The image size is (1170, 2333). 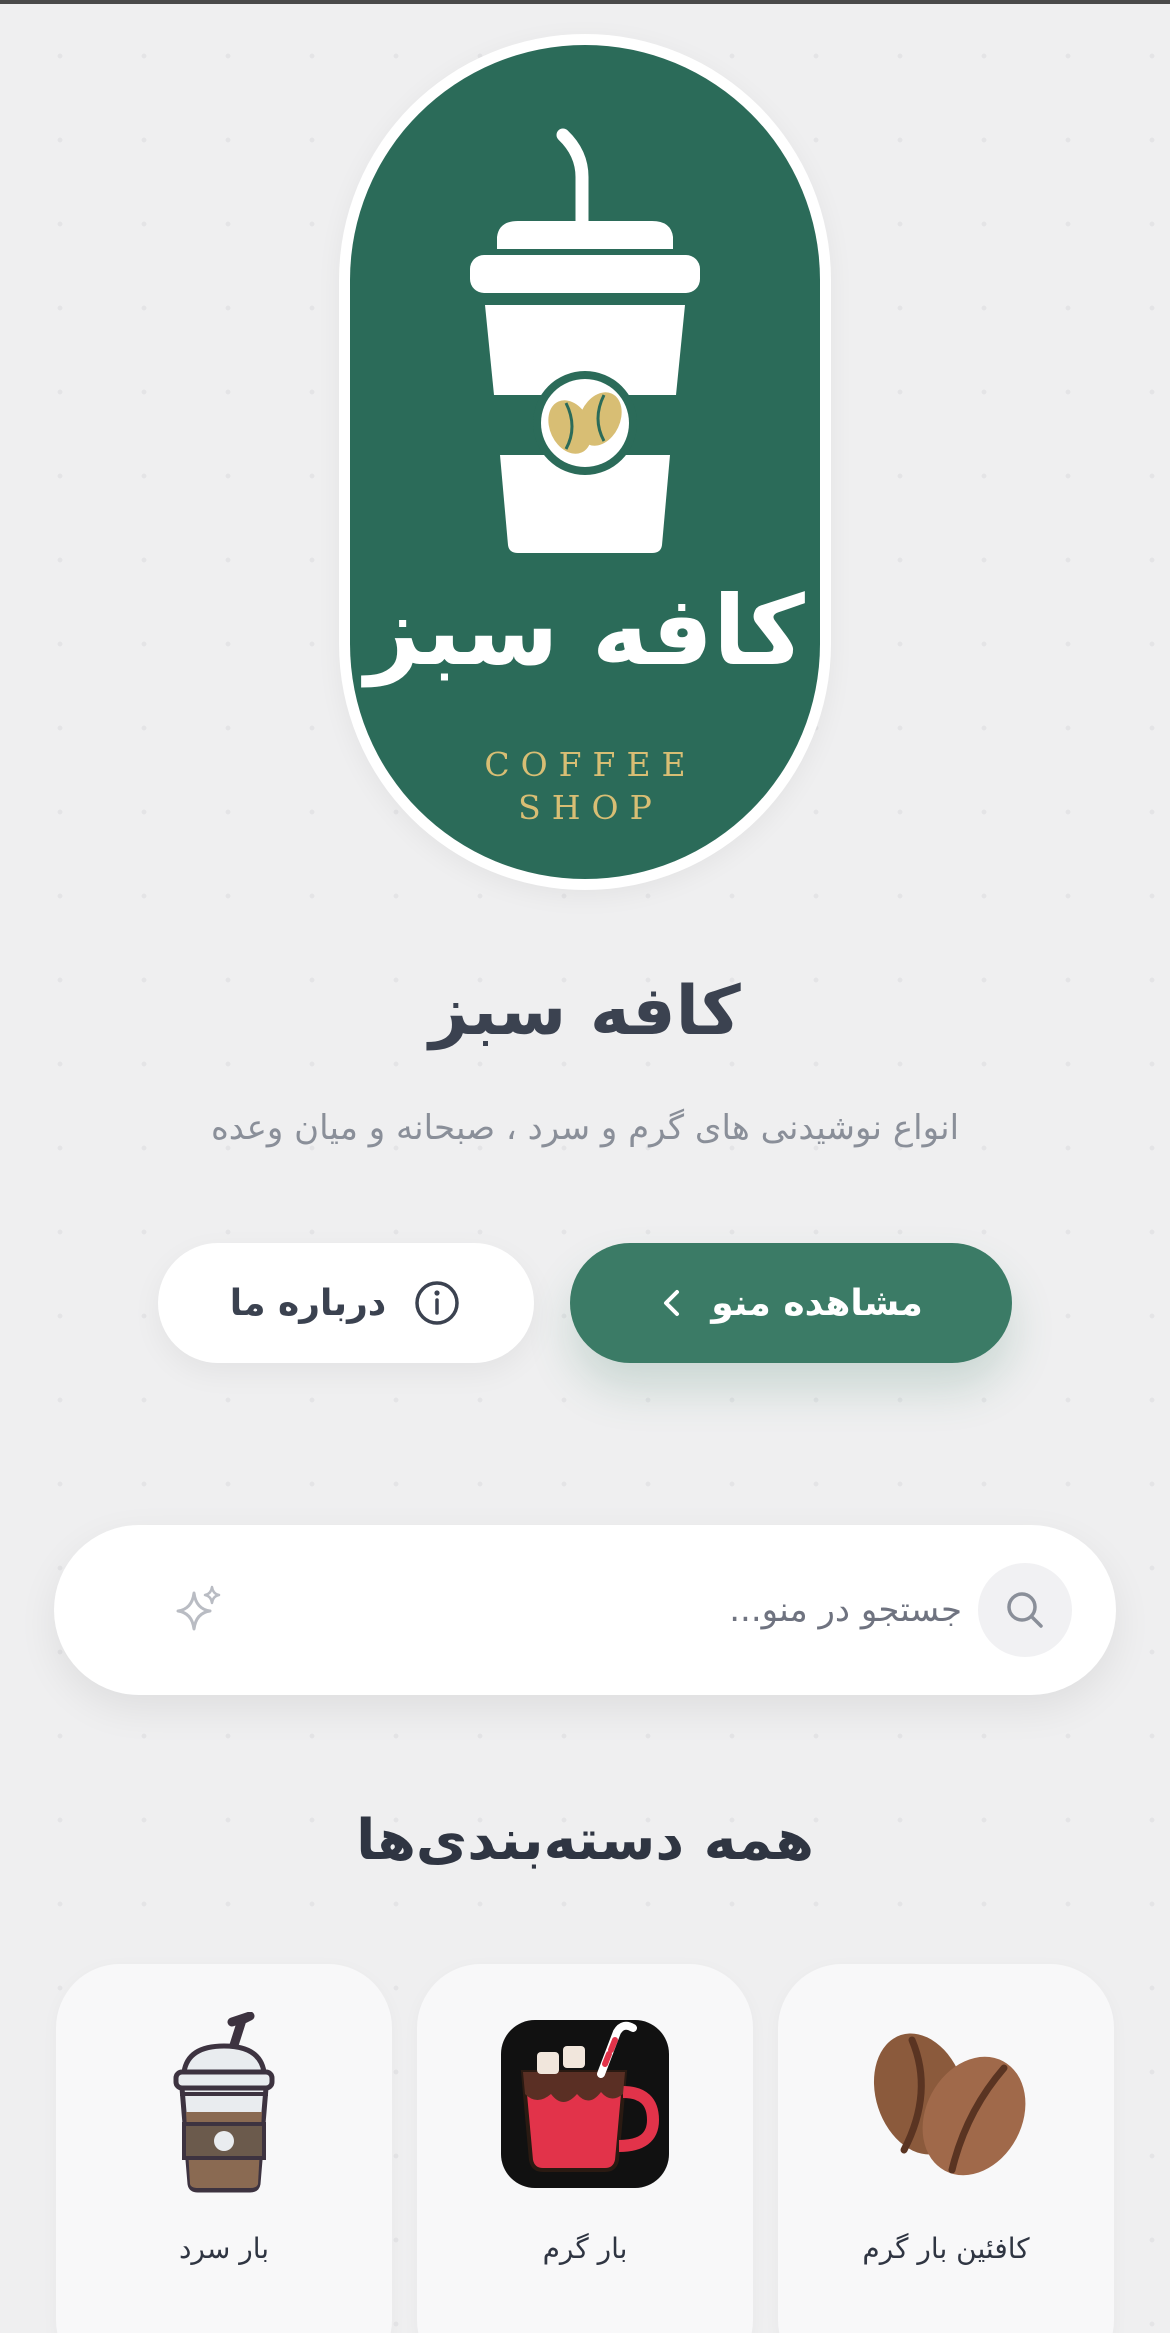 I want to click on category-label: بار گرم, so click(x=585, y=2248).